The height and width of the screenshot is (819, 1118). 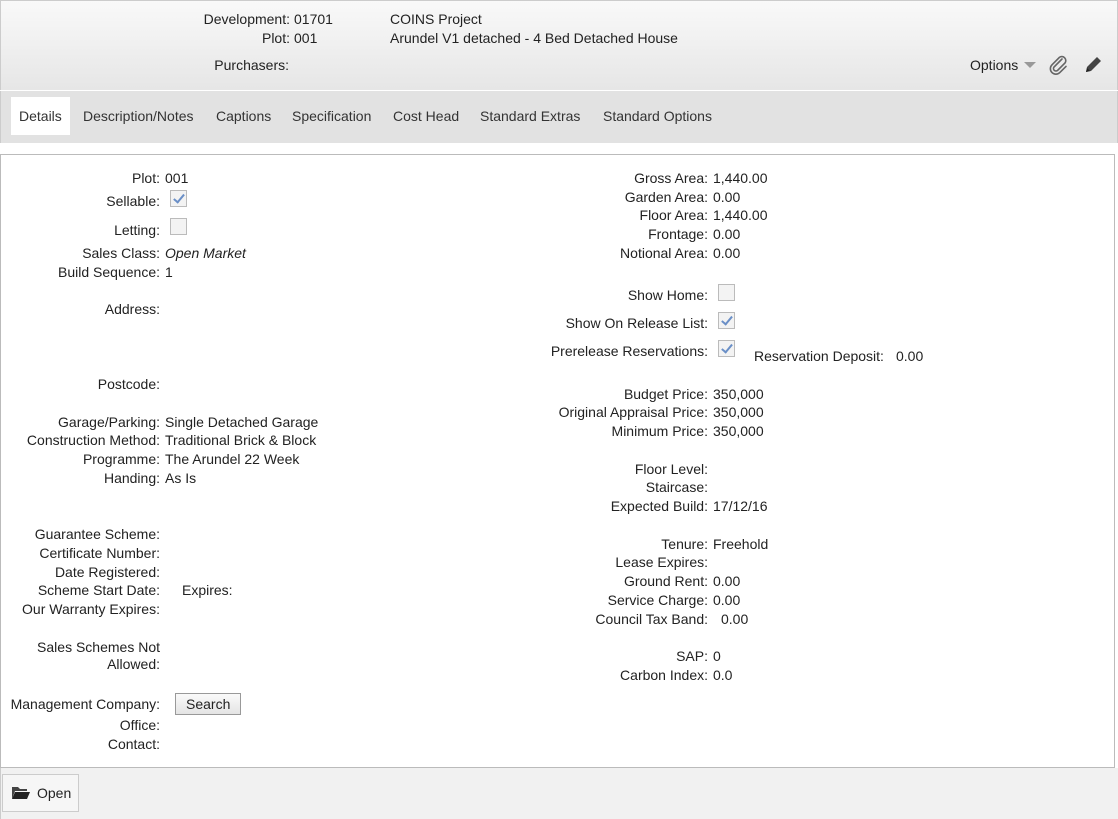 What do you see at coordinates (133, 664) in the screenshot?
I see `sales-schemes-label-2: Allowed:` at bounding box center [133, 664].